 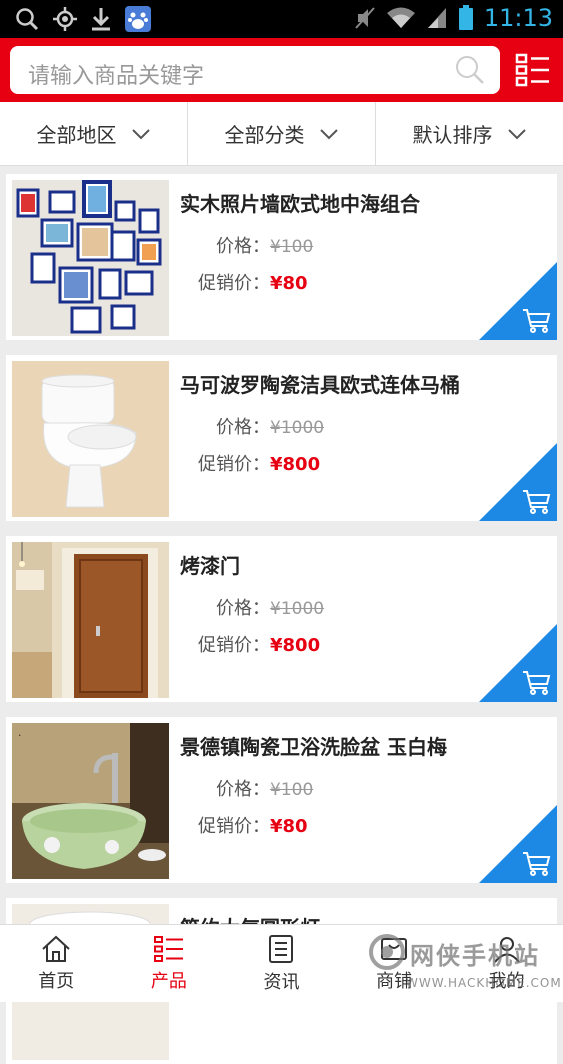 I want to click on product-image-toilet, so click(x=90, y=439).